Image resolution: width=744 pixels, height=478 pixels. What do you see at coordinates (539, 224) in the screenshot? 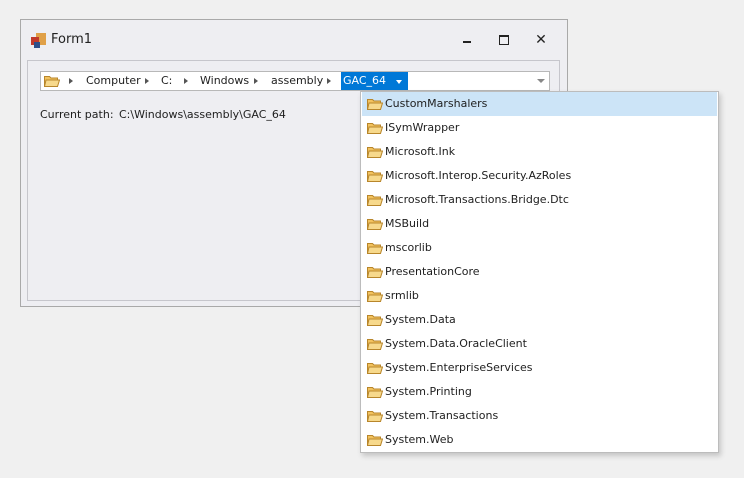
I see `dropdown-item: MSBuild` at bounding box center [539, 224].